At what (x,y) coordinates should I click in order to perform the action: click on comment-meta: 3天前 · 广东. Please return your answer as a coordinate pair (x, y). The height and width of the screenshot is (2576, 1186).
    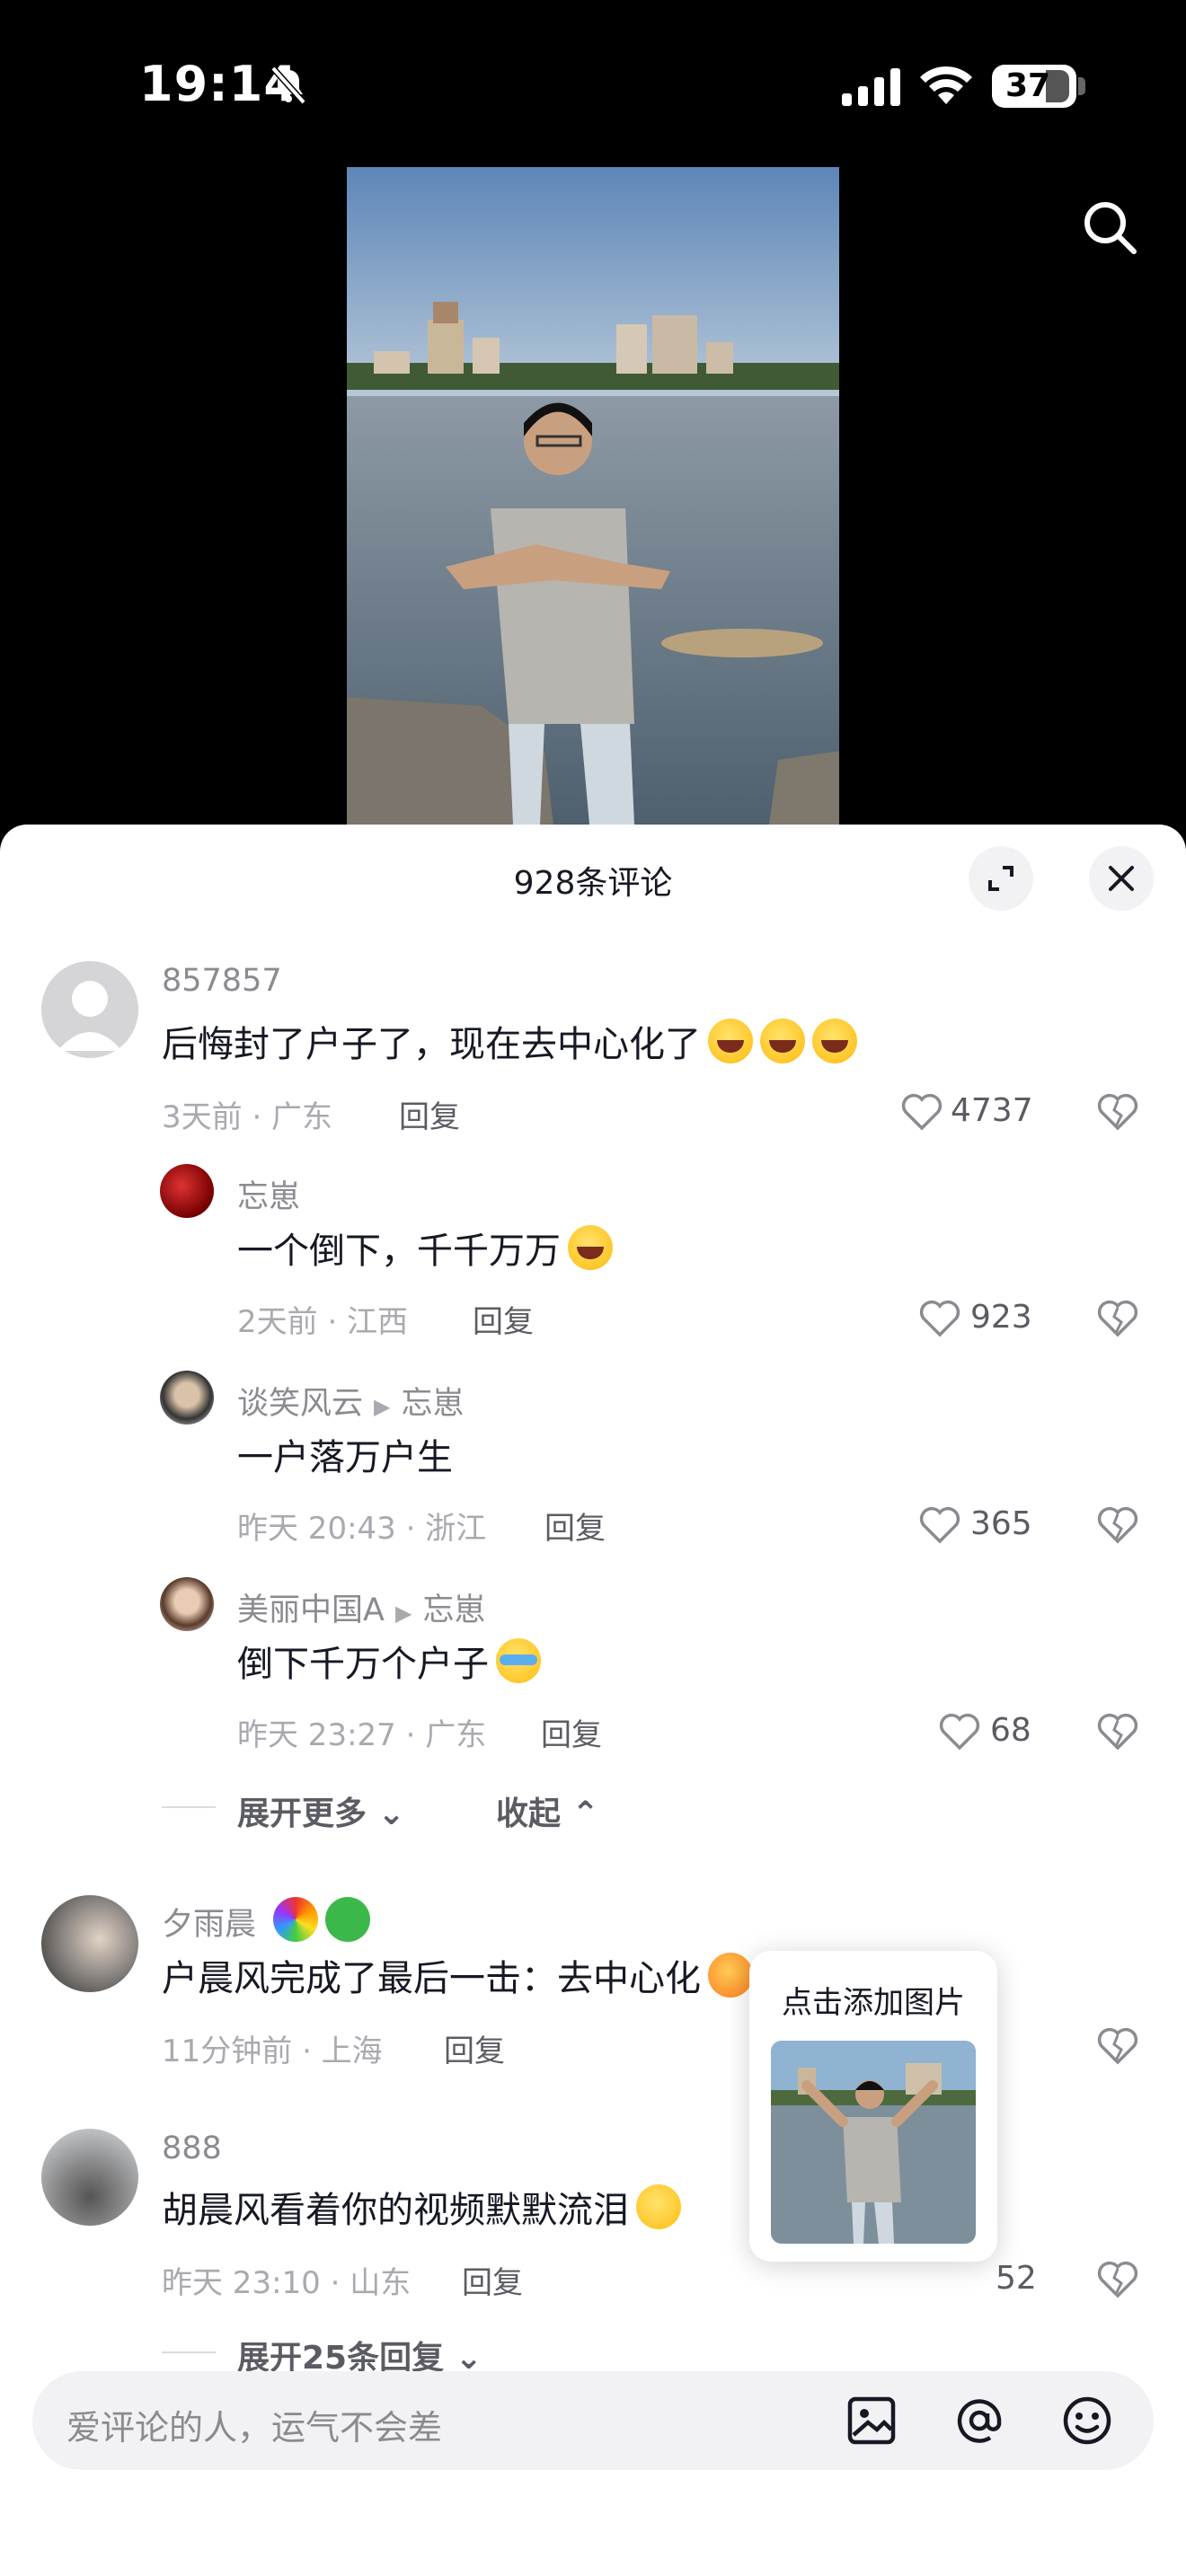
    Looking at the image, I should click on (247, 1117).